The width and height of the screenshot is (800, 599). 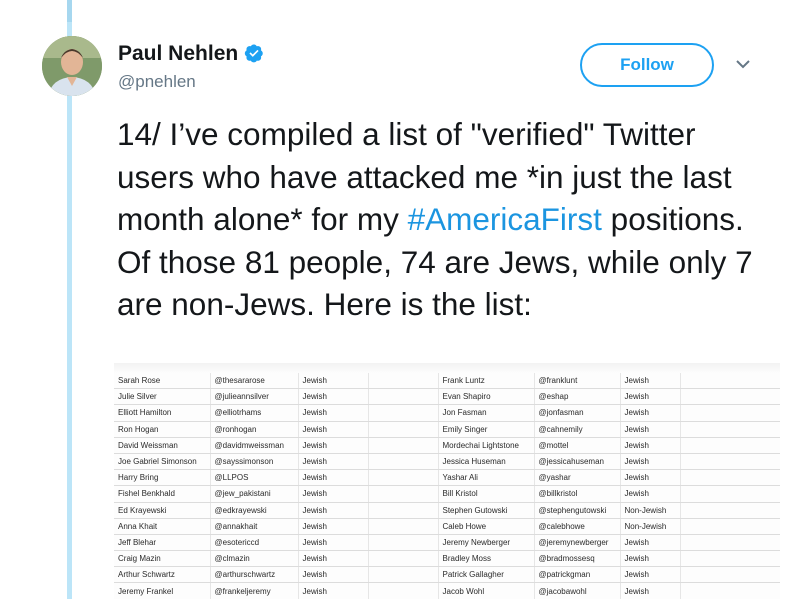 What do you see at coordinates (162, 429) in the screenshot?
I see `table-cell: Ron Hogan` at bounding box center [162, 429].